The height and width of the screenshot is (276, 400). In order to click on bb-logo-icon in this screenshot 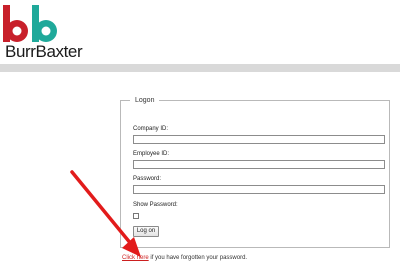, I will do `click(30, 23)`.